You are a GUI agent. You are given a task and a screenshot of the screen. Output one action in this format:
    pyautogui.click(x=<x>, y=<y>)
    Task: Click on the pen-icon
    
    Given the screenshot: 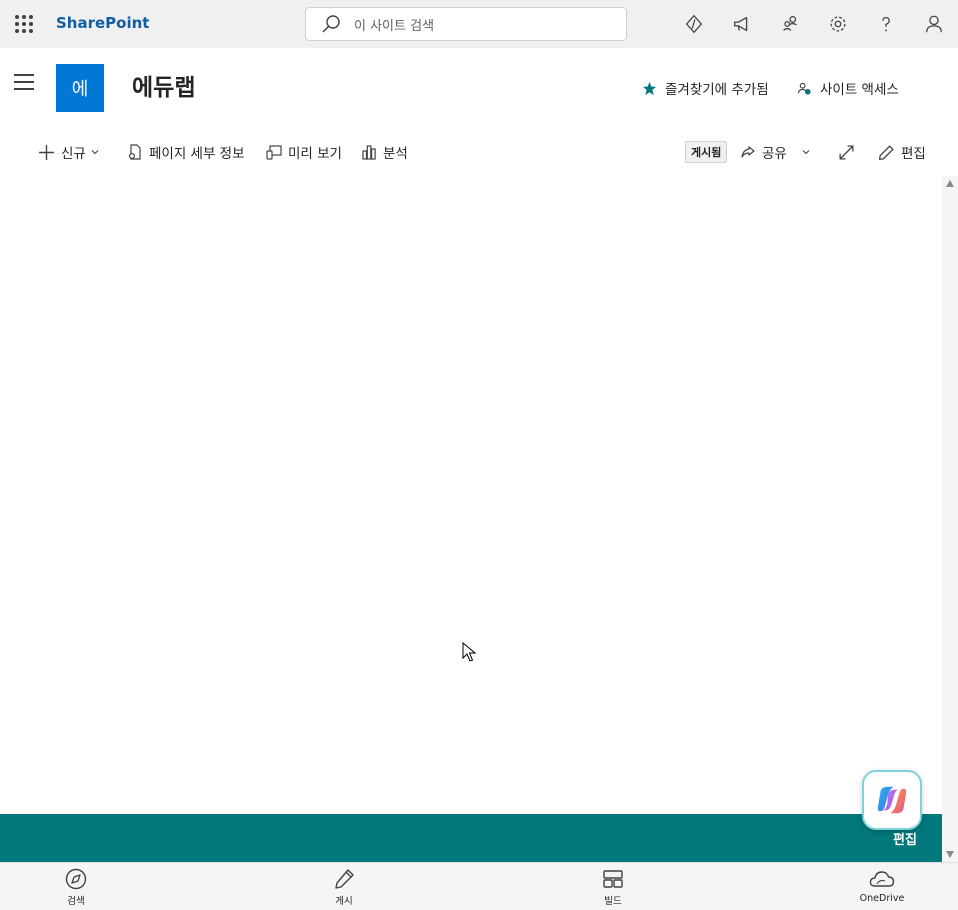 What is the action you would take?
    pyautogui.click(x=344, y=879)
    